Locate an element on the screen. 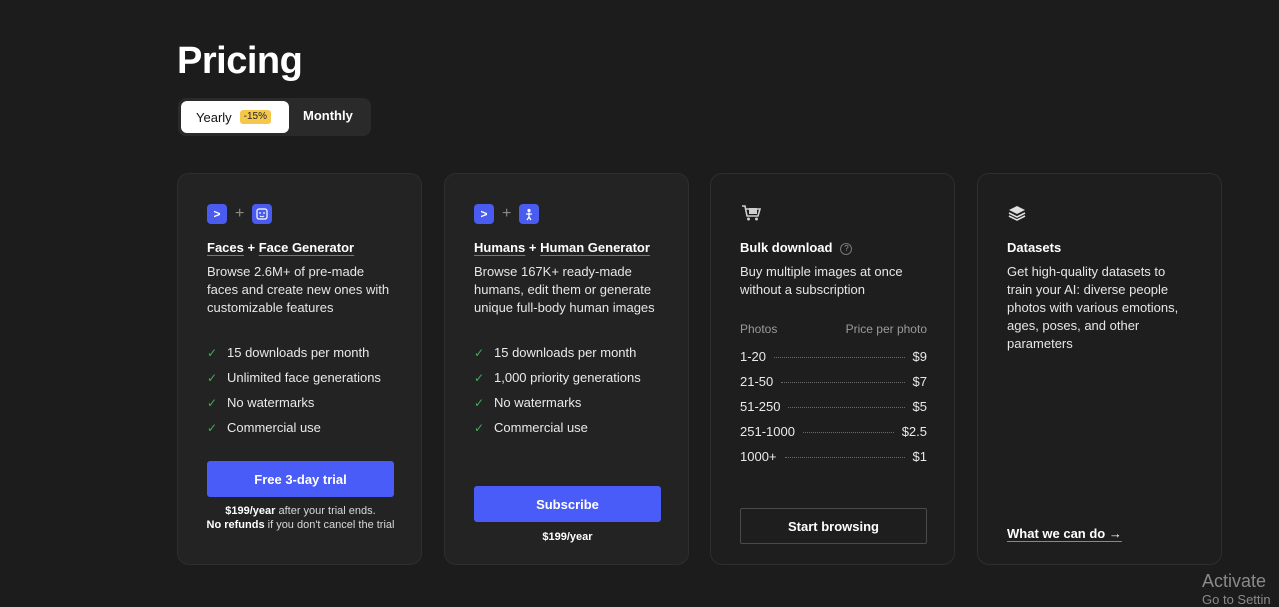 The image size is (1279, 607). activate-windows-watermark: Activate Go to Settin is located at coordinates (1236, 588).